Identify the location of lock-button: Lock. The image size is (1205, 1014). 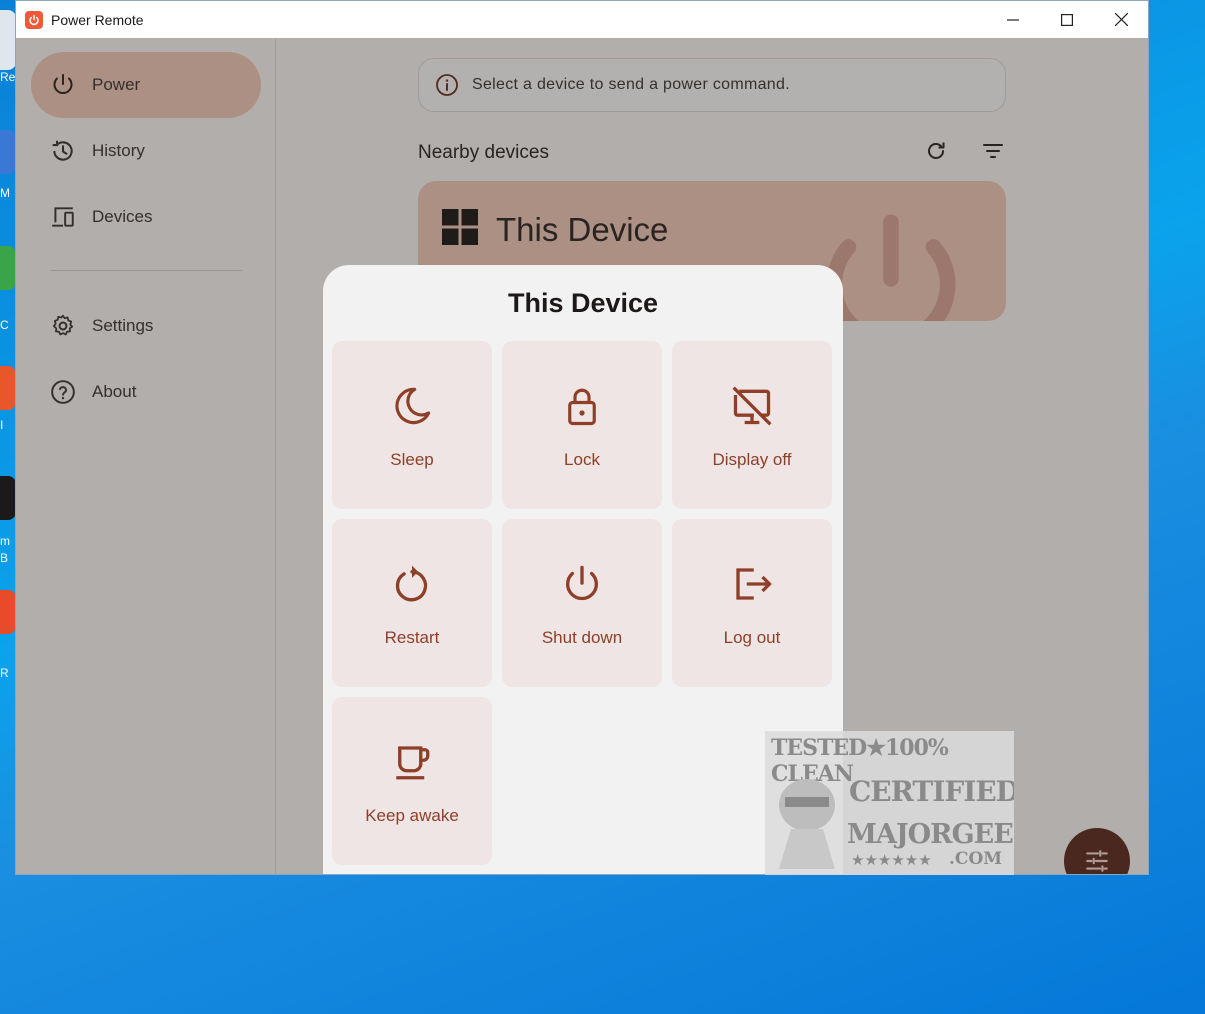
(582, 425).